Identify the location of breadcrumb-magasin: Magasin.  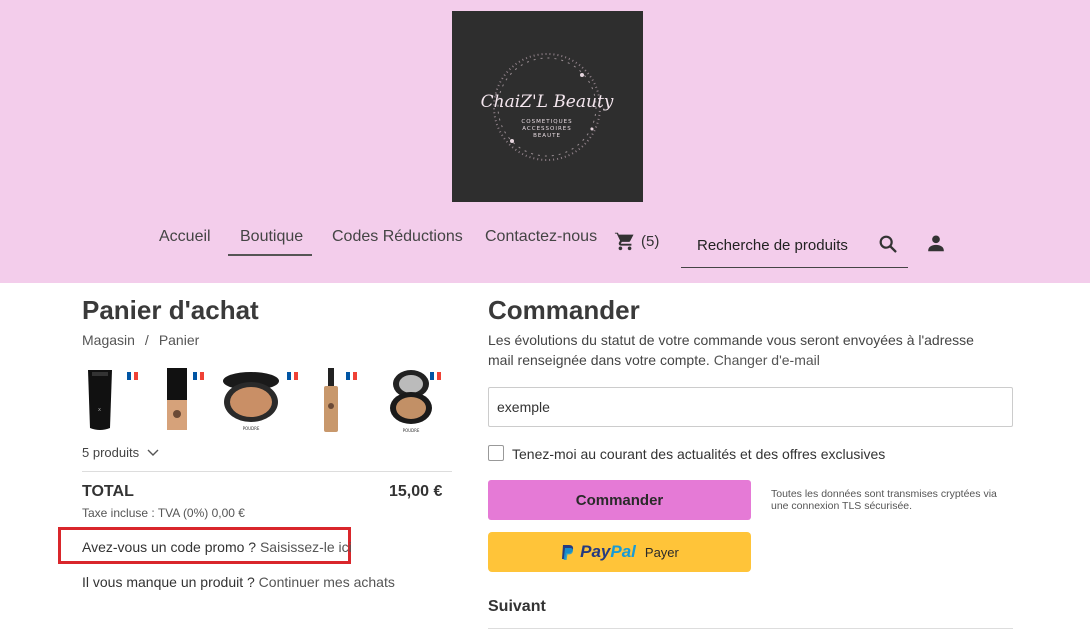
(108, 340).